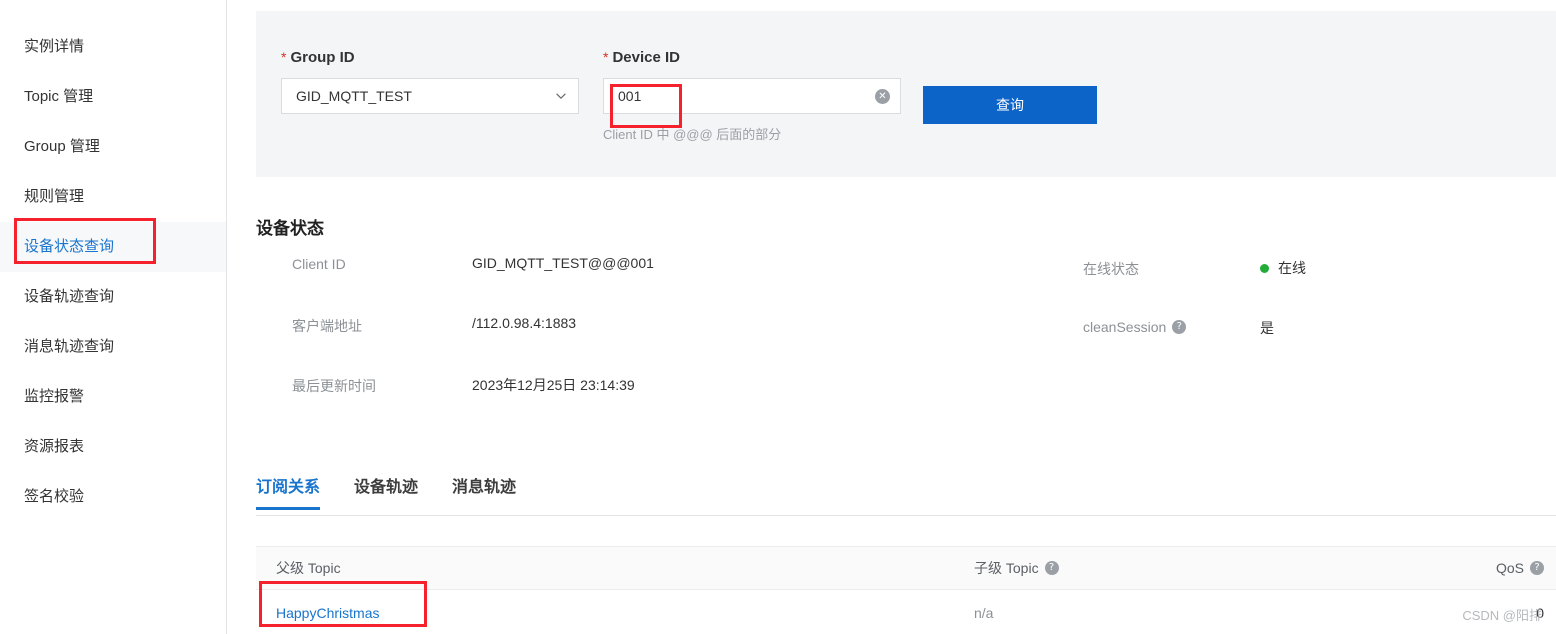 This screenshot has width=1556, height=634. Describe the element at coordinates (906, 276) in the screenshot. I see `detail-row: Client ID GID_MQTT_TEST@@@001 在线状态 在线` at that location.